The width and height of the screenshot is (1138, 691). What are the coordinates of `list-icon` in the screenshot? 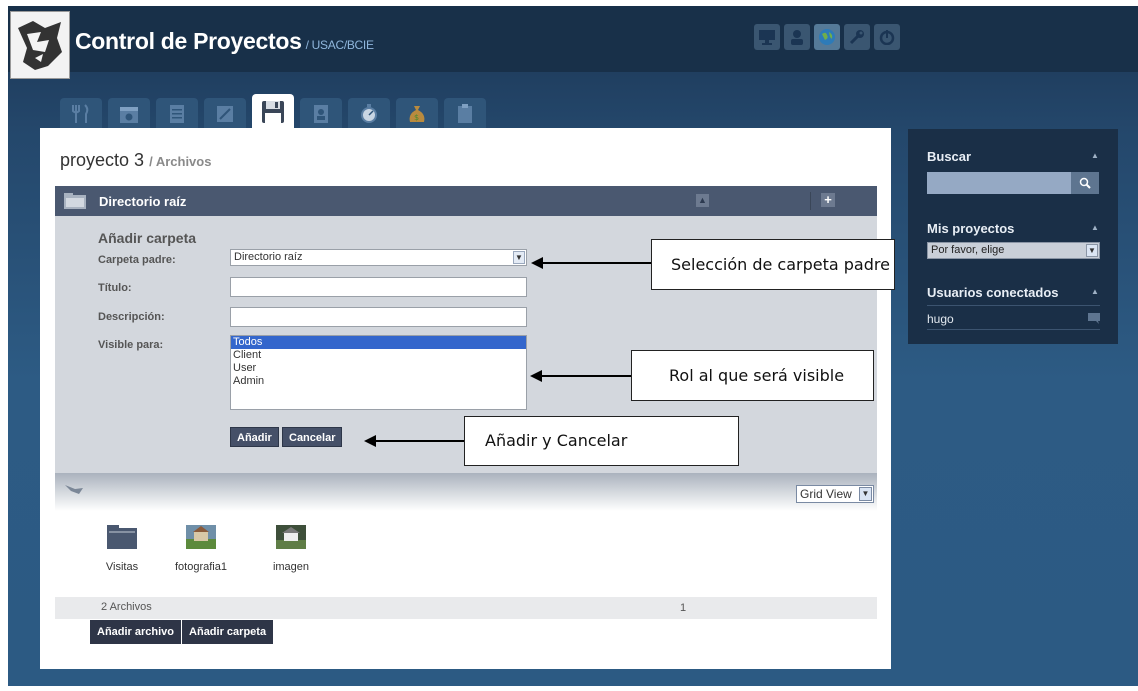 It's located at (177, 114).